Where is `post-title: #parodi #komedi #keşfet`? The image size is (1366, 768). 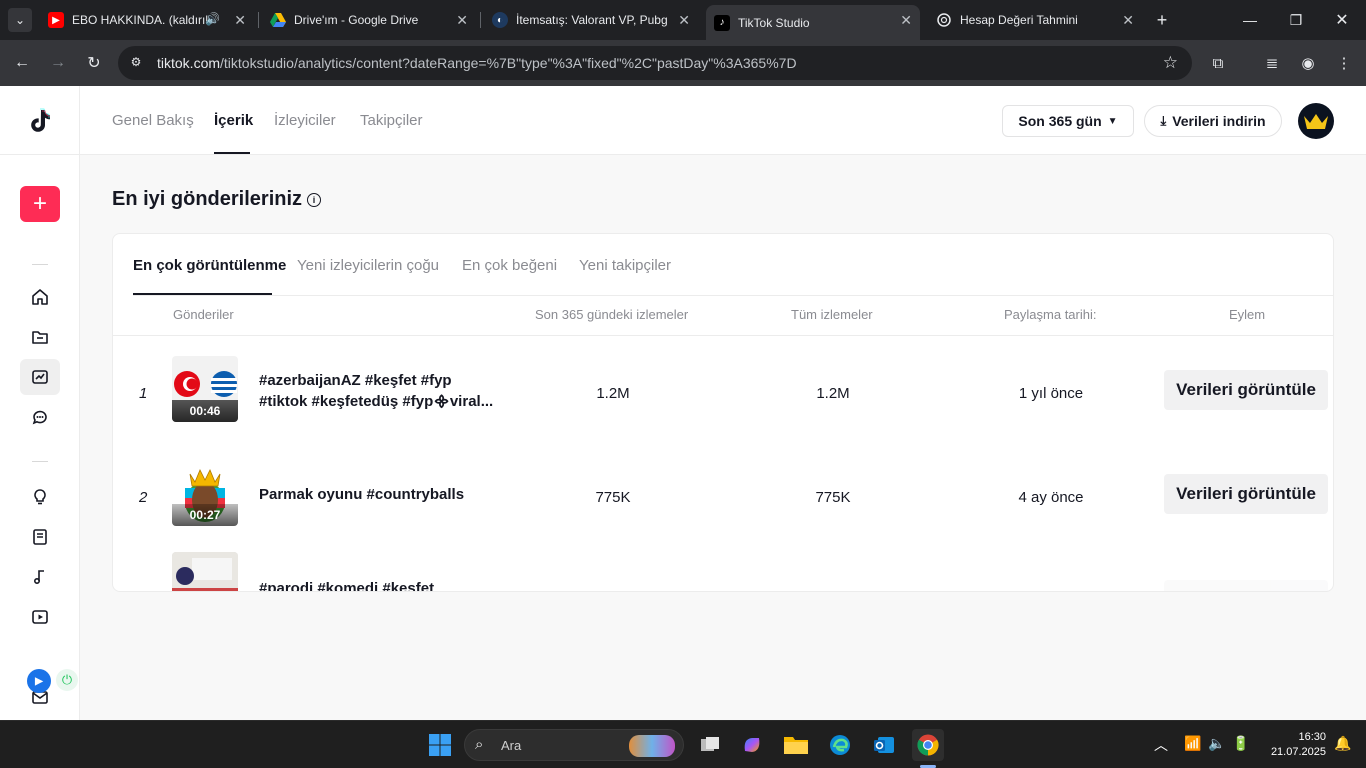
post-title: #parodi #komedi #keşfet is located at coordinates (379, 584).